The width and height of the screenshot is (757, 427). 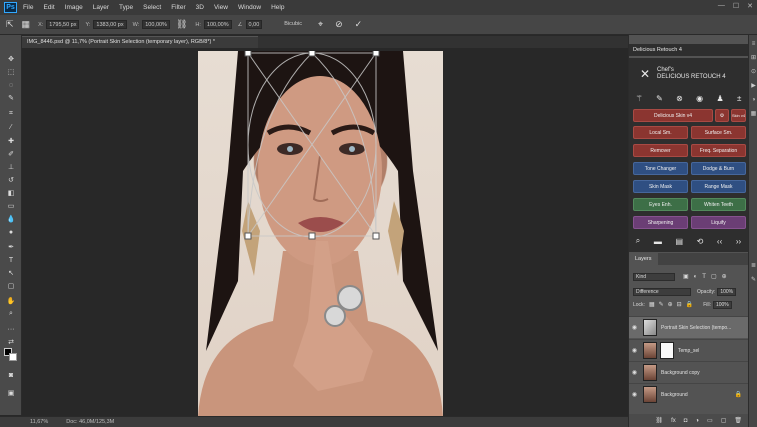 What do you see at coordinates (638, 241) in the screenshot?
I see `zoom-icon: ⌕` at bounding box center [638, 241].